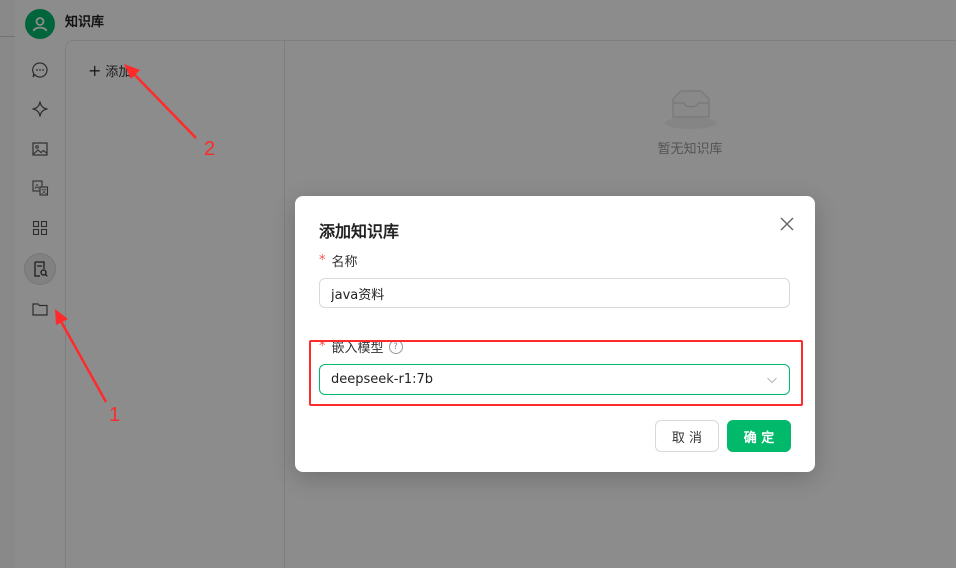  I want to click on help-icon: ?, so click(395, 346).